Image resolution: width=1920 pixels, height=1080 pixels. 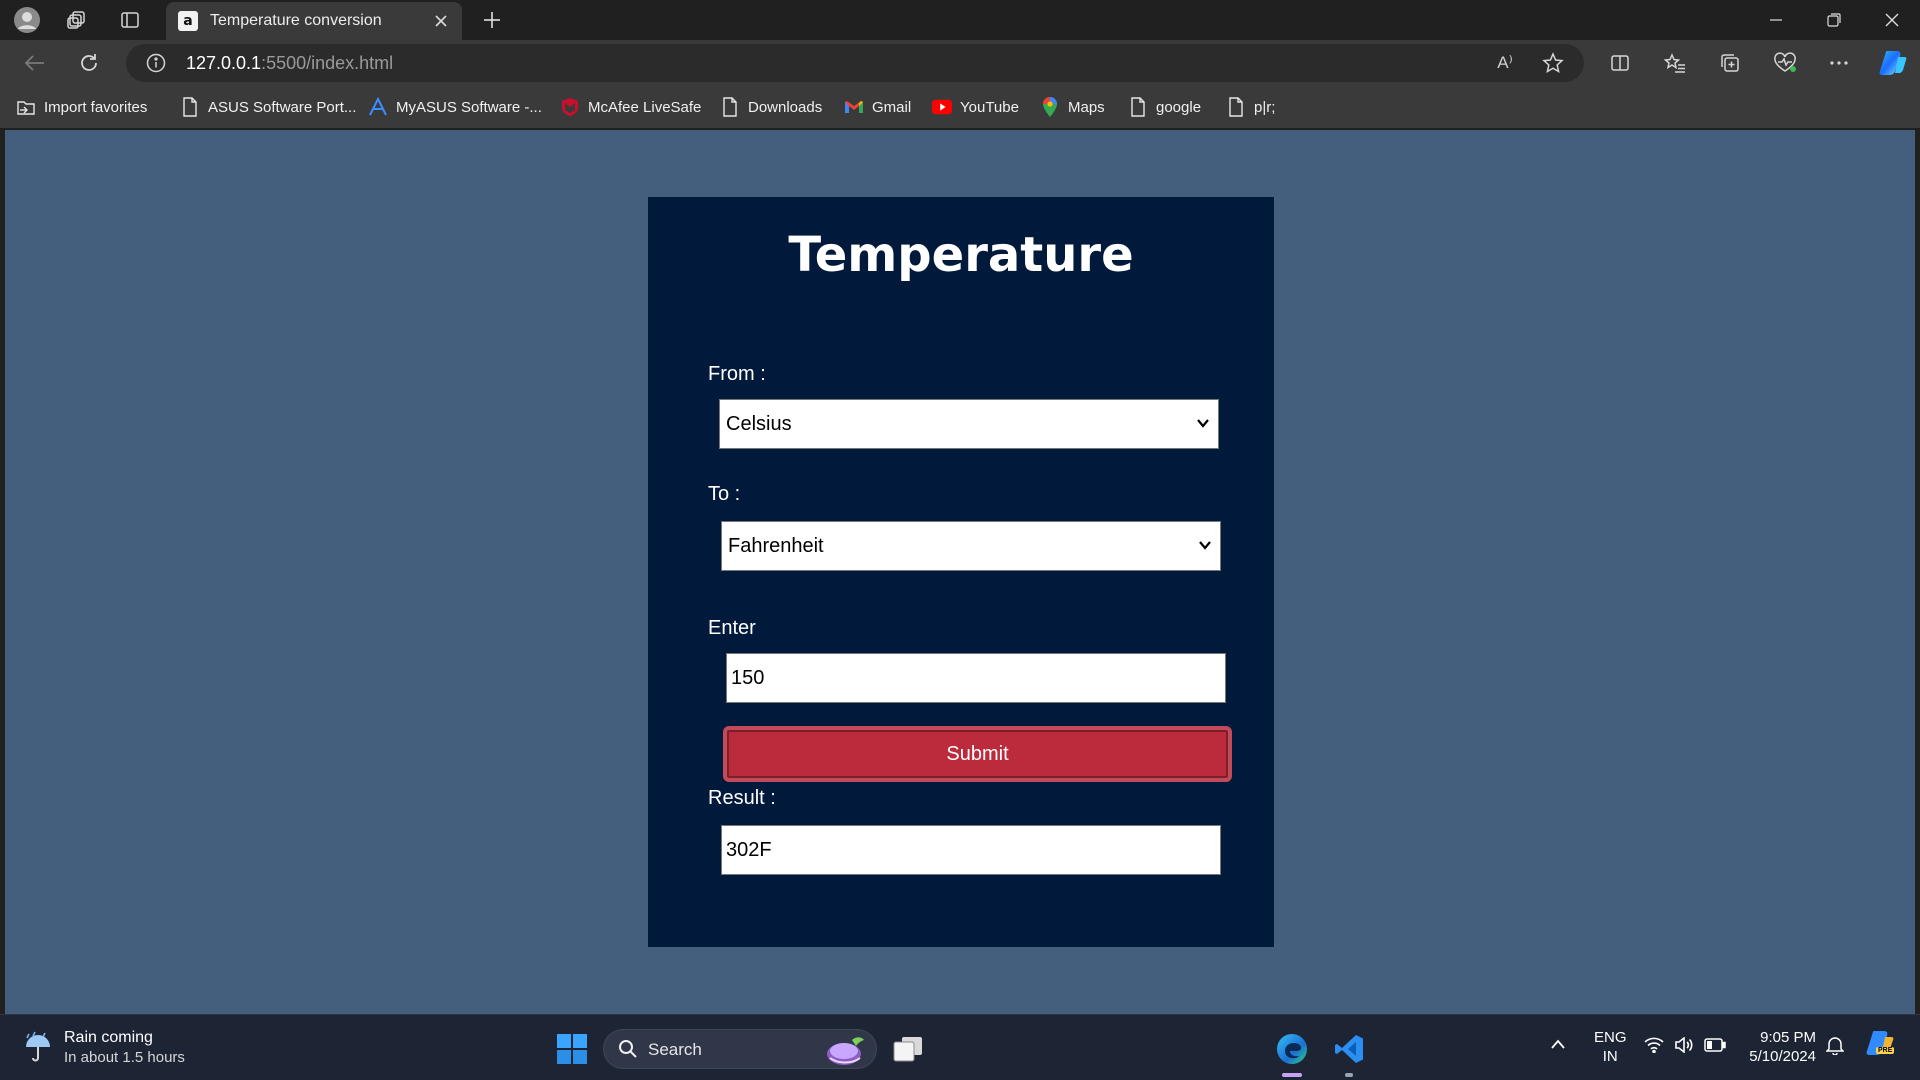 I want to click on taskbar-search: Search, so click(x=740, y=1049).